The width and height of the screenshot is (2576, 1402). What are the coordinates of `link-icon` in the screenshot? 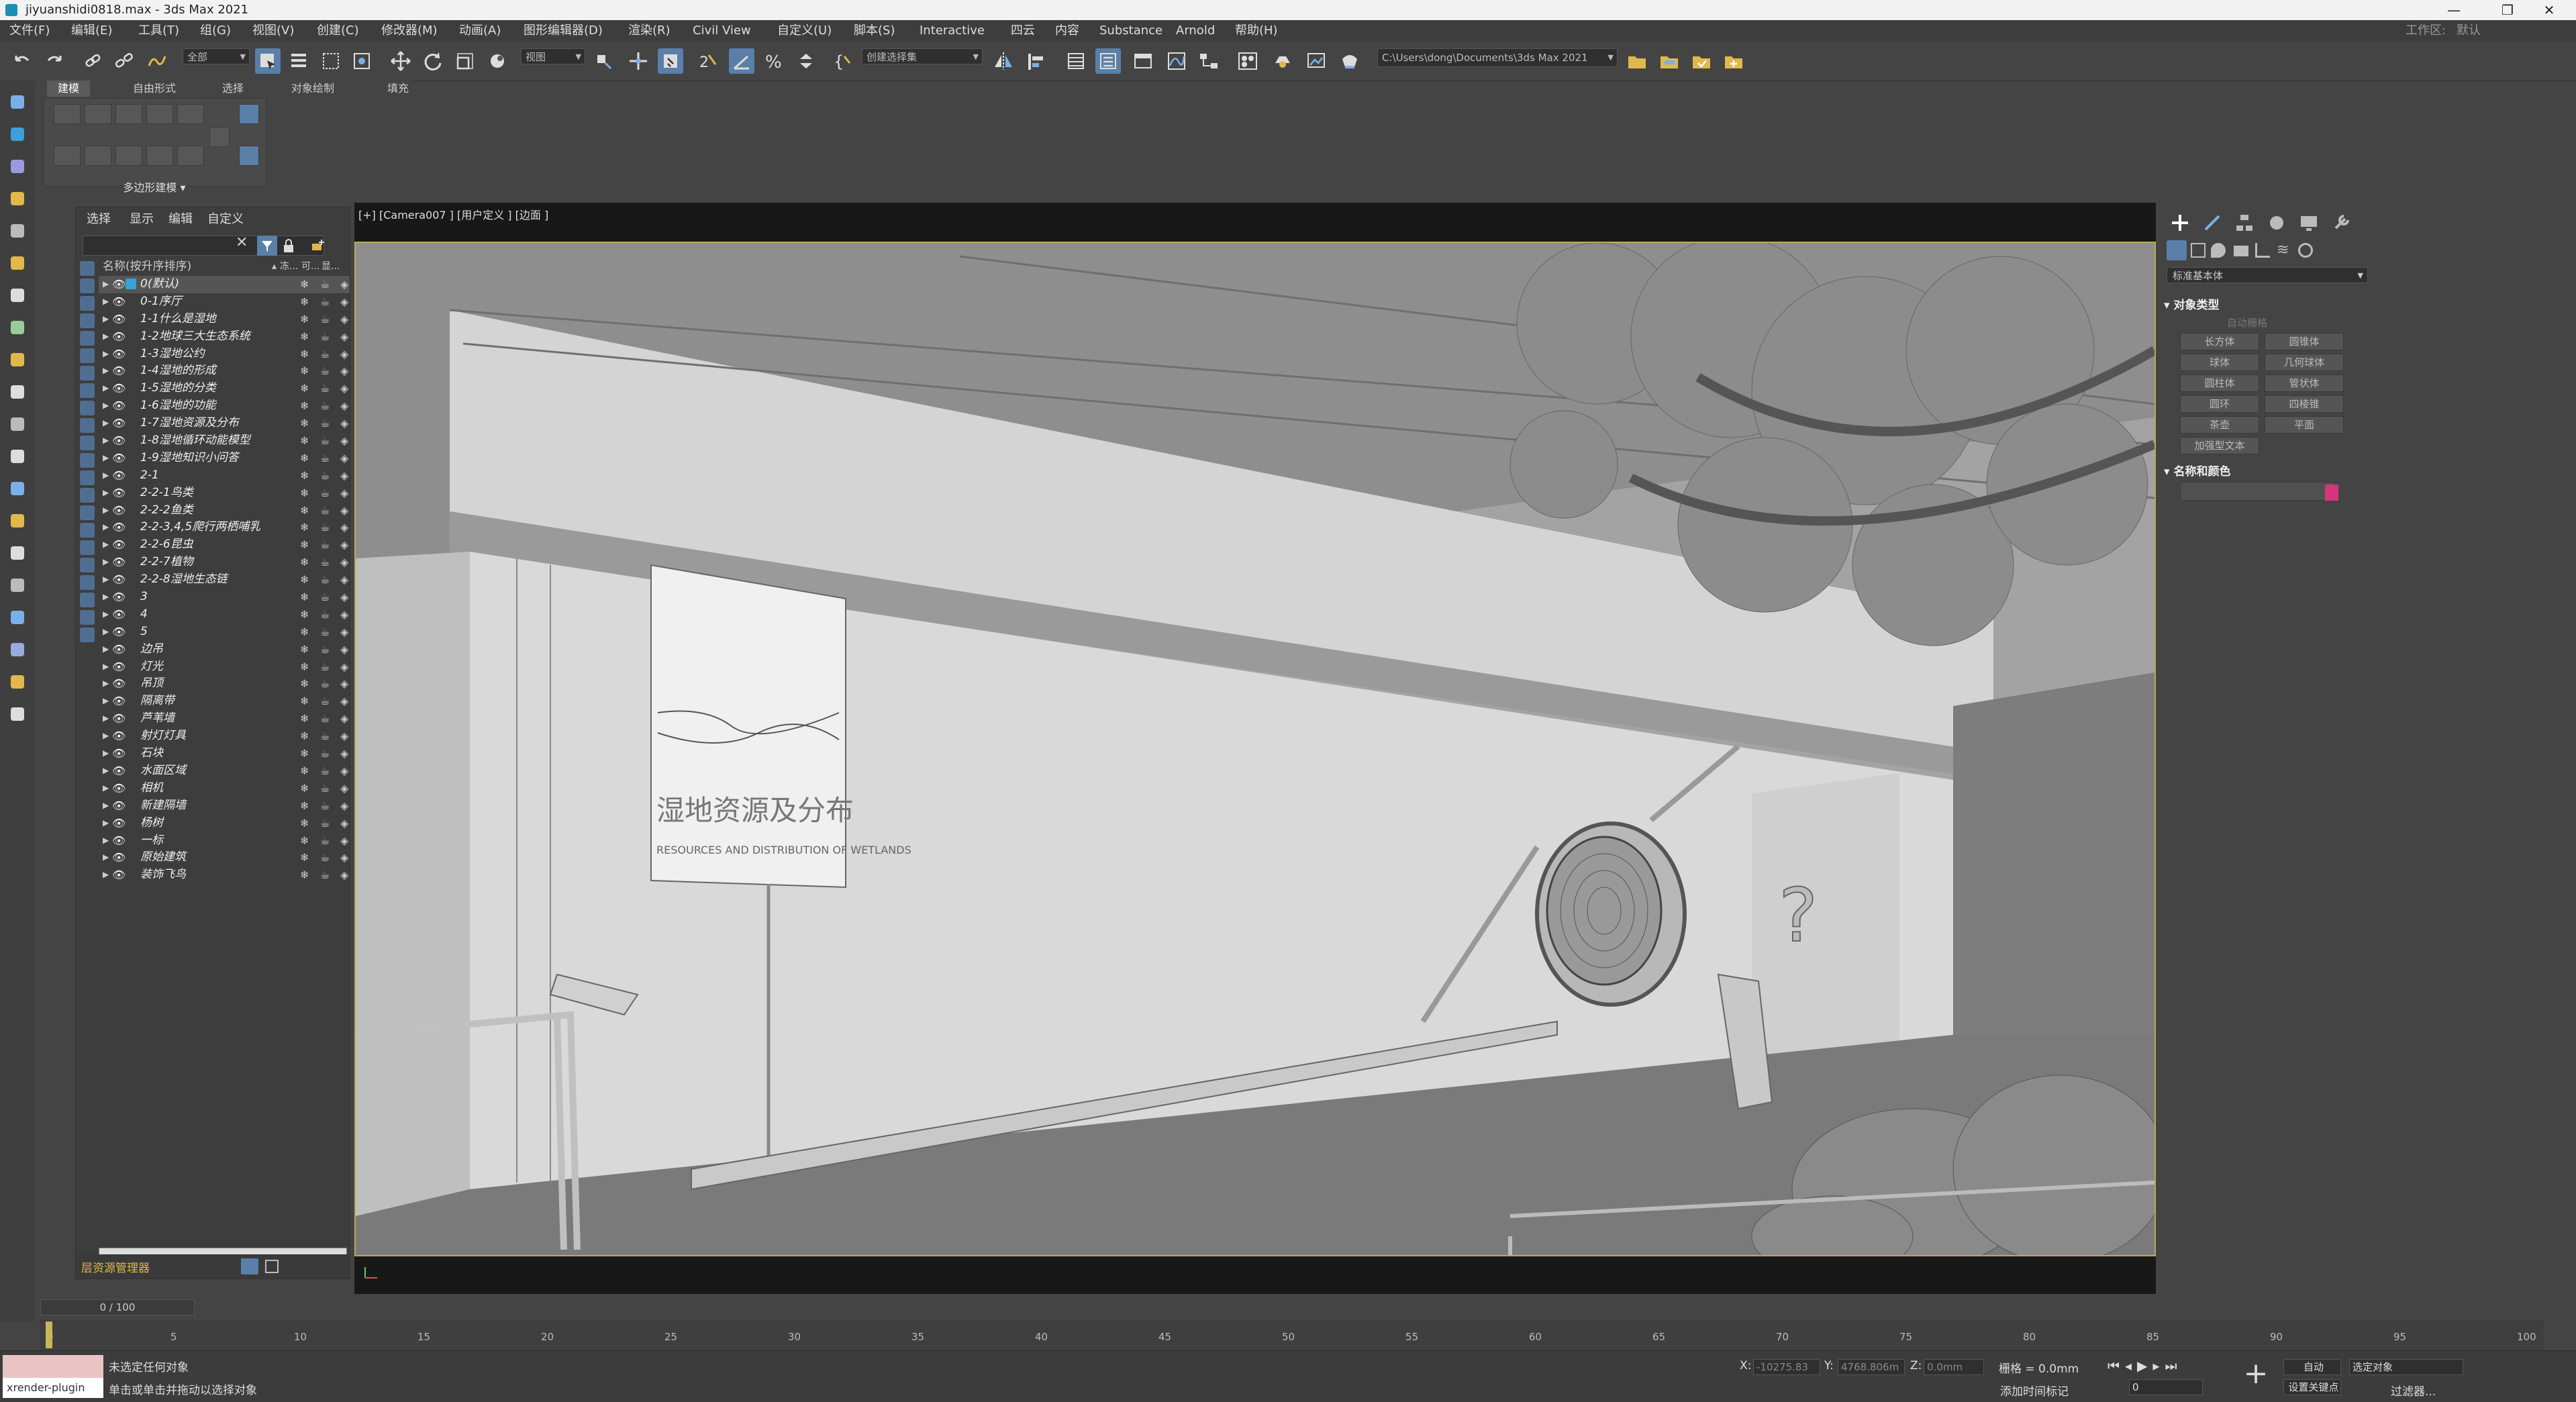 It's located at (93, 61).